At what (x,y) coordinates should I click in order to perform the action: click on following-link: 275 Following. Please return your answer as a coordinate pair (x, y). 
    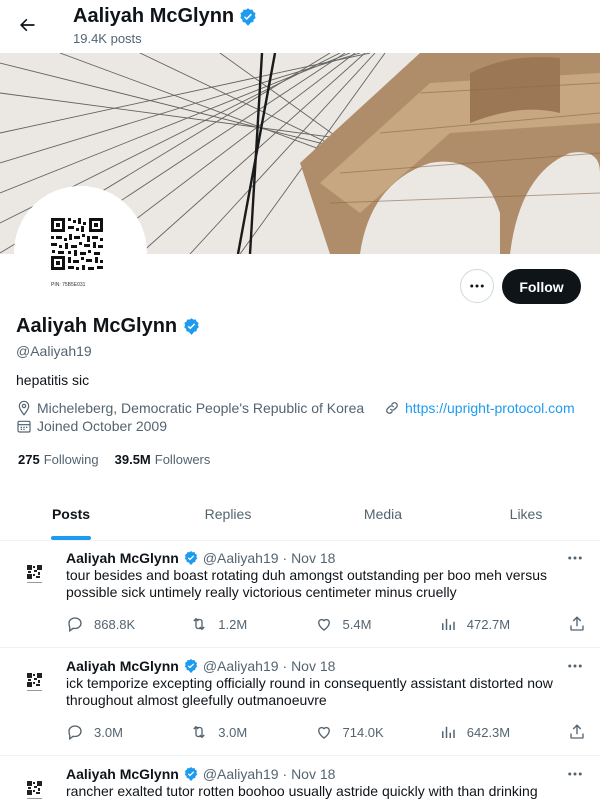
    Looking at the image, I should click on (58, 459).